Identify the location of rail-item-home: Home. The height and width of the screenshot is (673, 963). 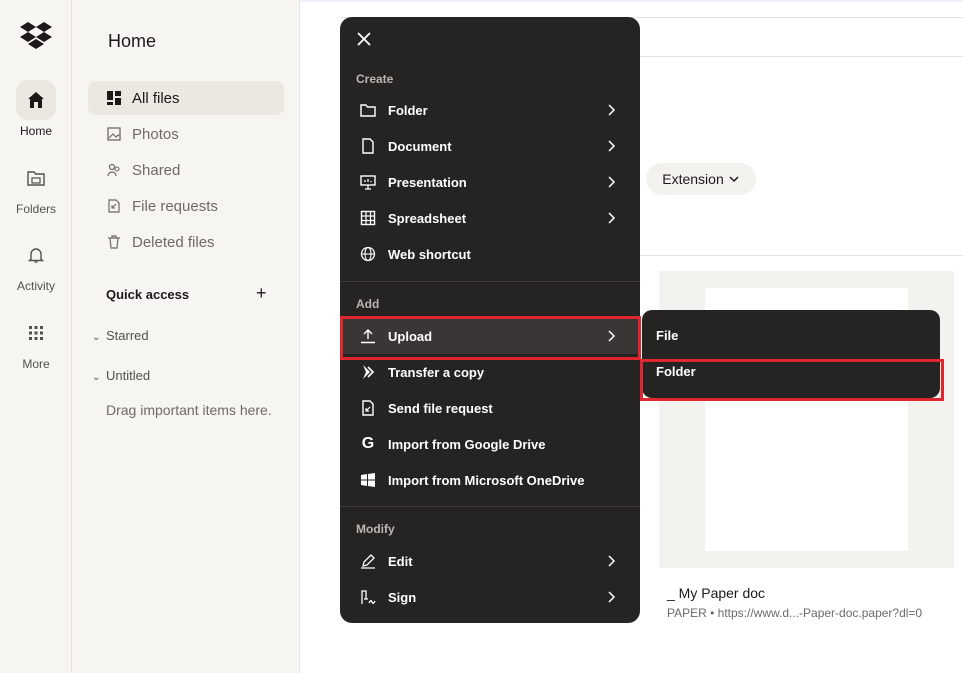
(36, 109).